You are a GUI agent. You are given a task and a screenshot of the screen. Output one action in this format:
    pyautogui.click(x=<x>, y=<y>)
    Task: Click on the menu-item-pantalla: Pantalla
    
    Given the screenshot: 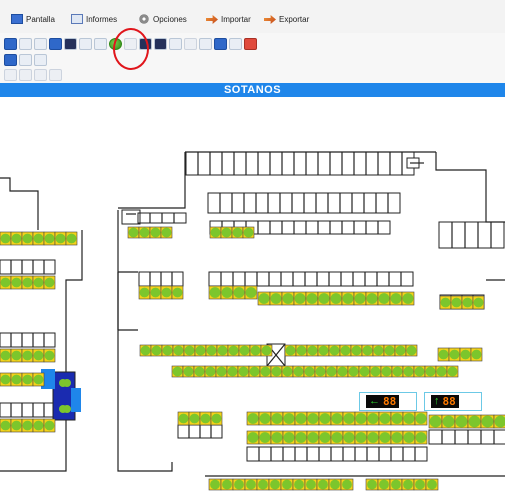 What is the action you would take?
    pyautogui.click(x=33, y=19)
    